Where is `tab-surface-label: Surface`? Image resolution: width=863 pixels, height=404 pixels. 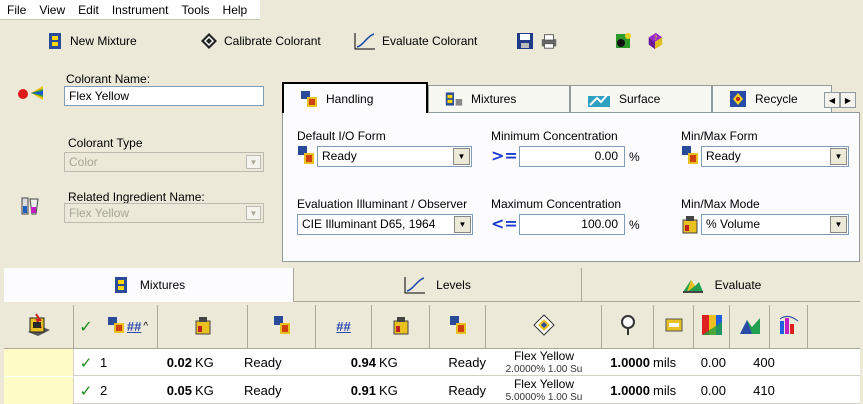
tab-surface-label: Surface is located at coordinates (640, 99).